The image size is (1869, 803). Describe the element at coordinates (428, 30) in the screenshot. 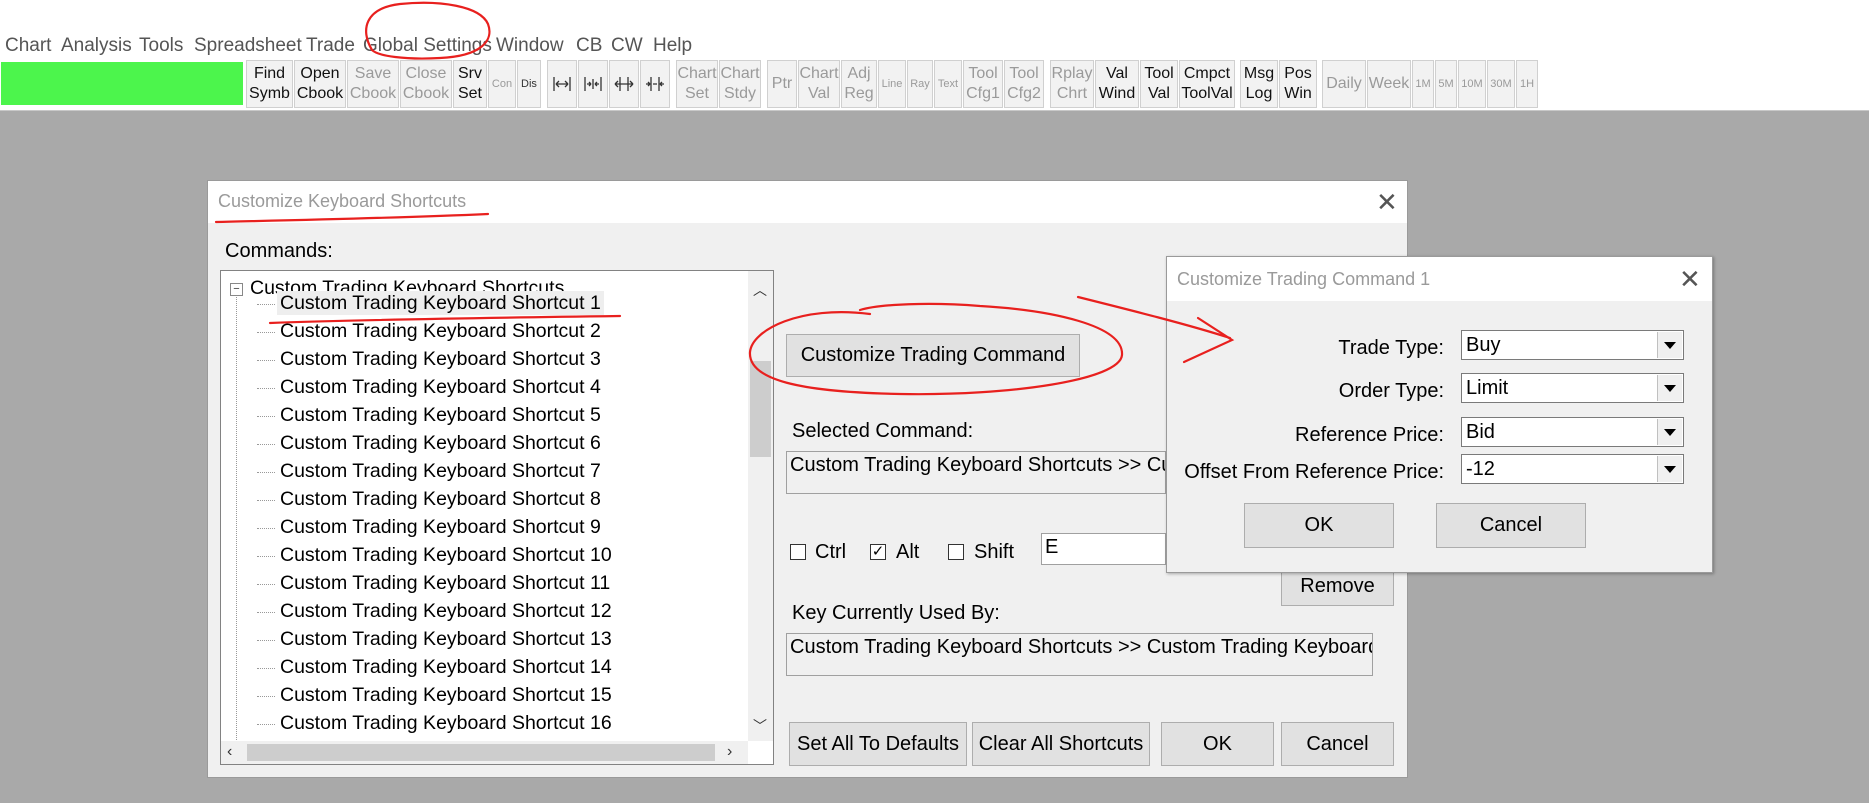

I see `annotation-circle-global-settings` at that location.